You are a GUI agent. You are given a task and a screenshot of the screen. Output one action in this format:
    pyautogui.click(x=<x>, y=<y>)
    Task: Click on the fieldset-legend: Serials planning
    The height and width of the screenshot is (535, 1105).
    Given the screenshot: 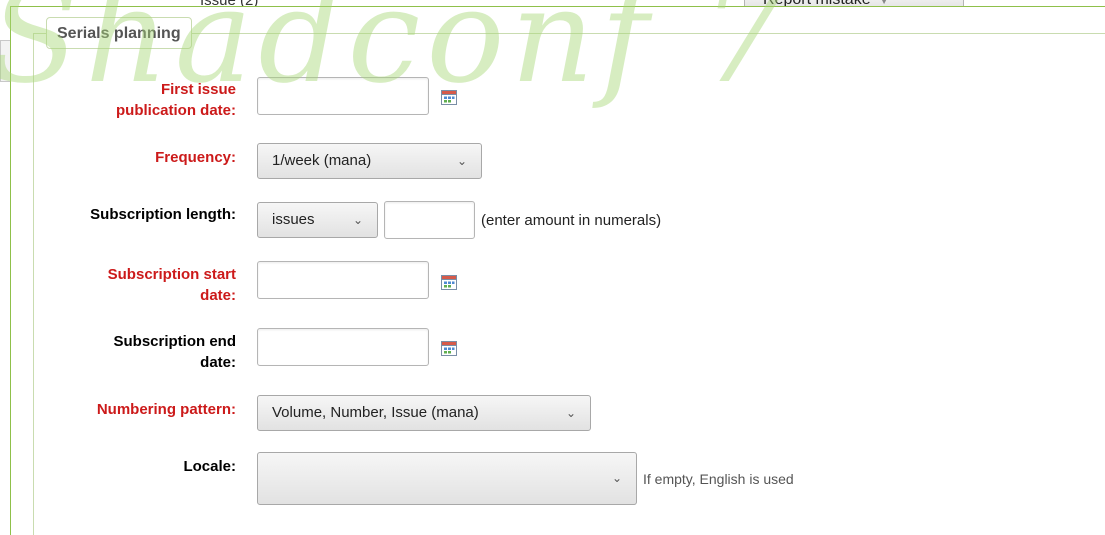 What is the action you would take?
    pyautogui.click(x=119, y=33)
    